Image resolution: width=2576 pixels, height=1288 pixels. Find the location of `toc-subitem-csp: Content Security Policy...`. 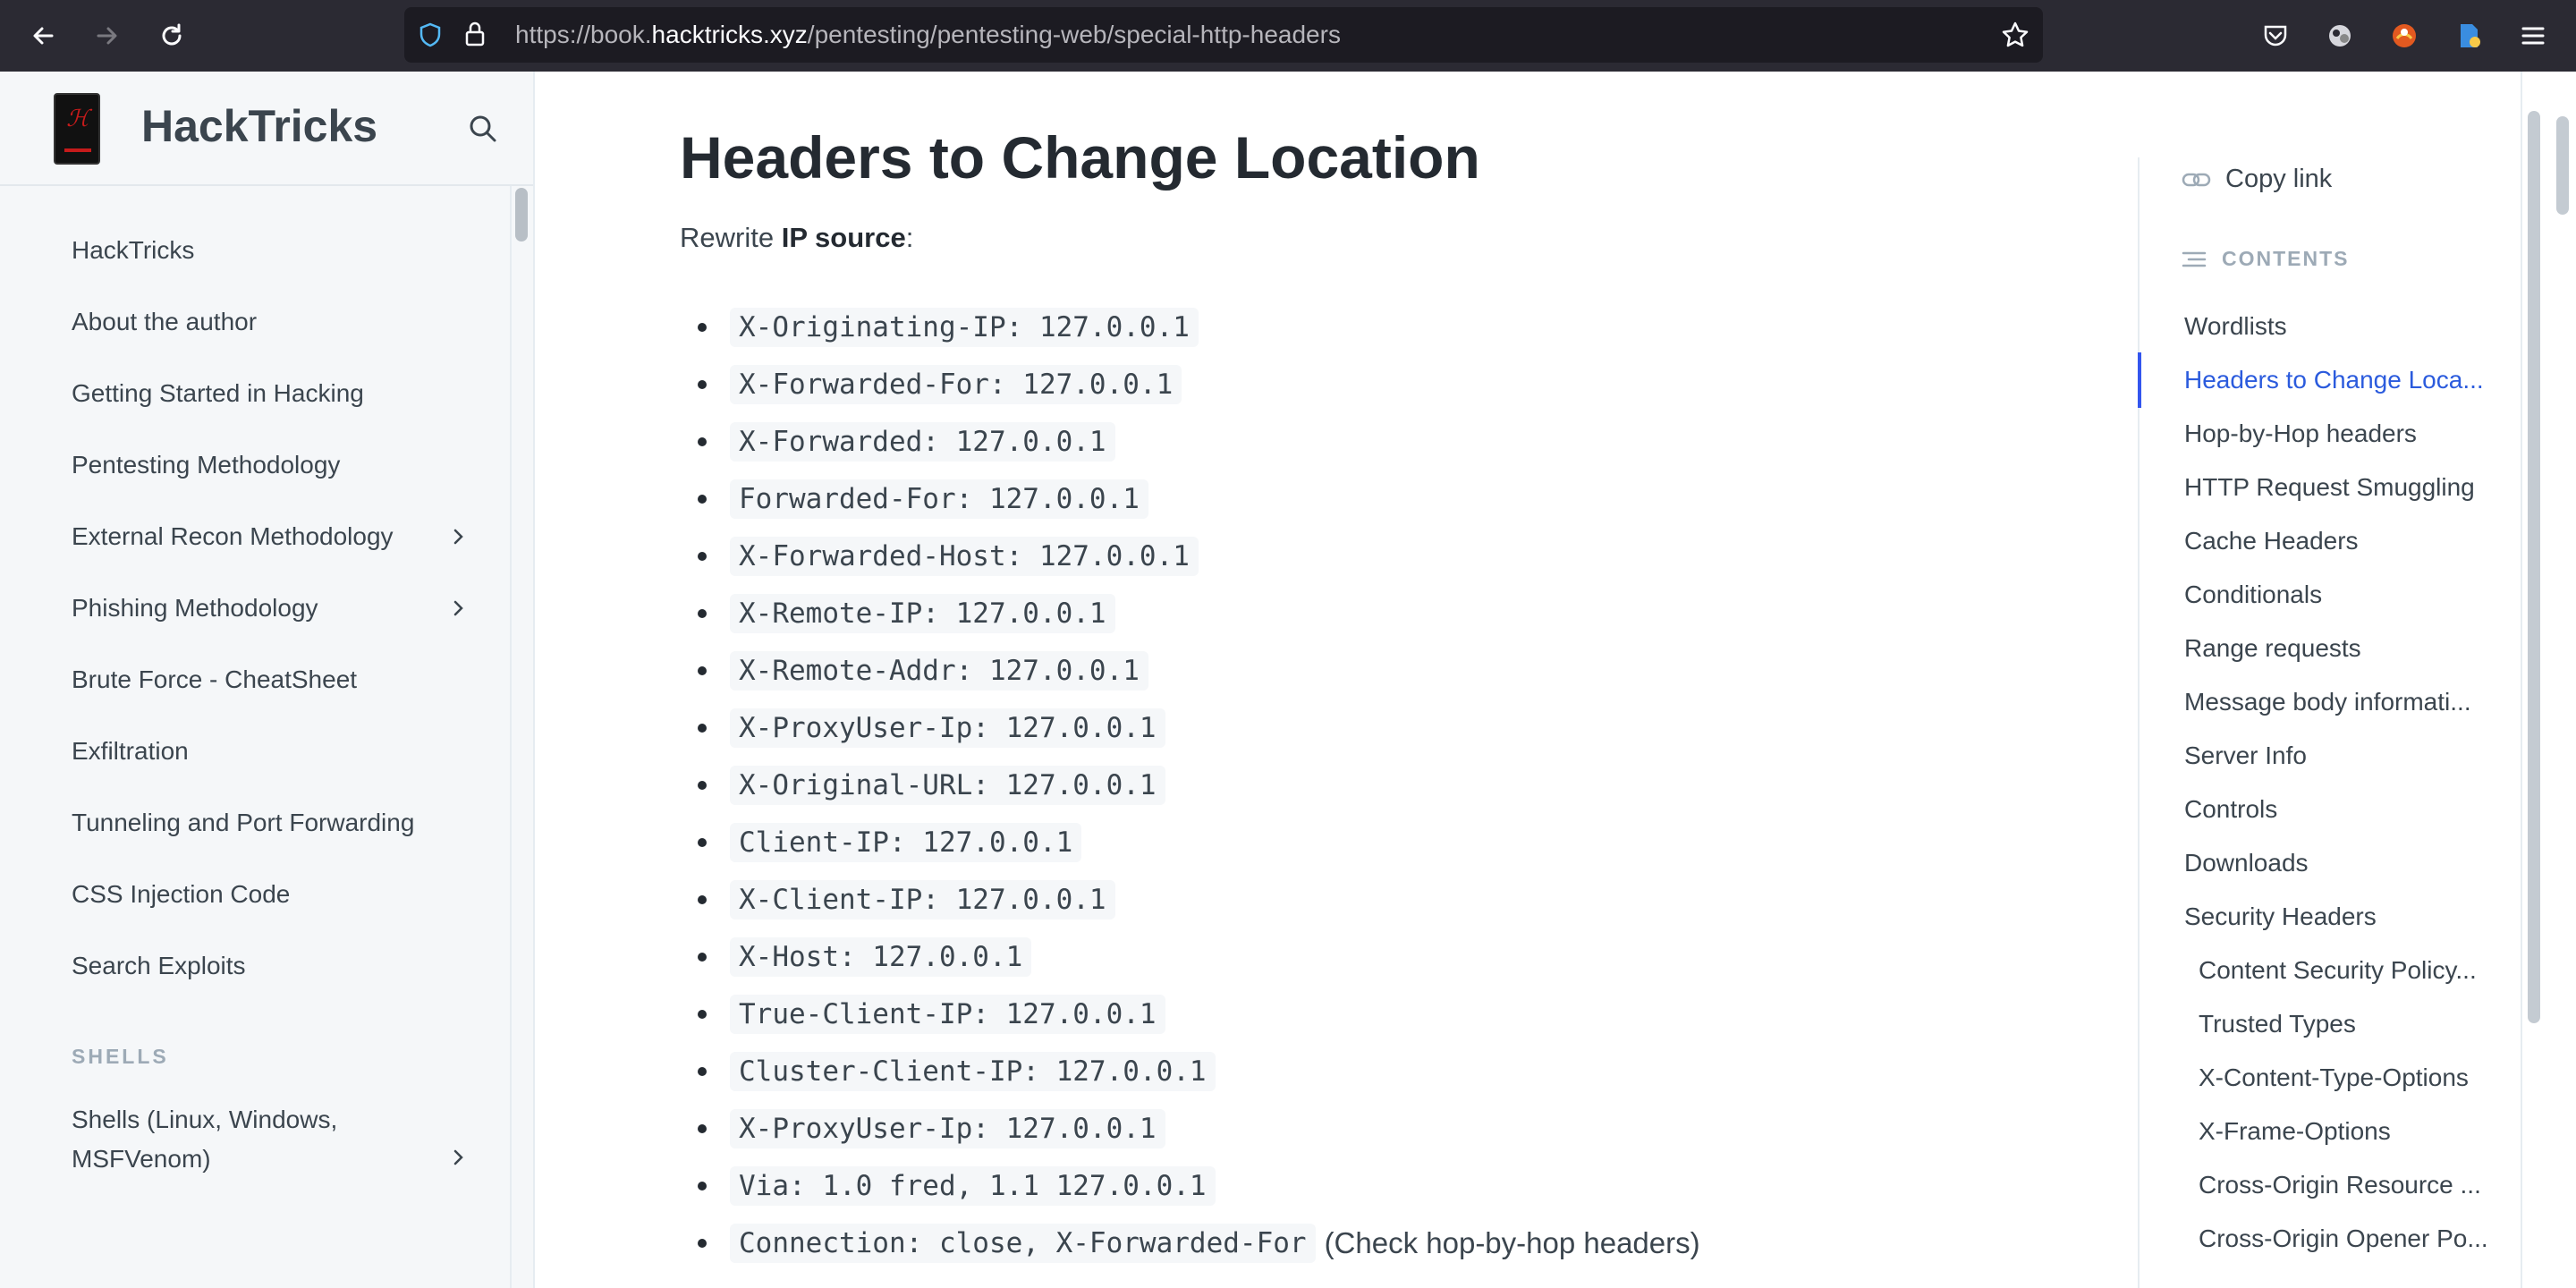

toc-subitem-csp: Content Security Policy... is located at coordinates (2357, 970).